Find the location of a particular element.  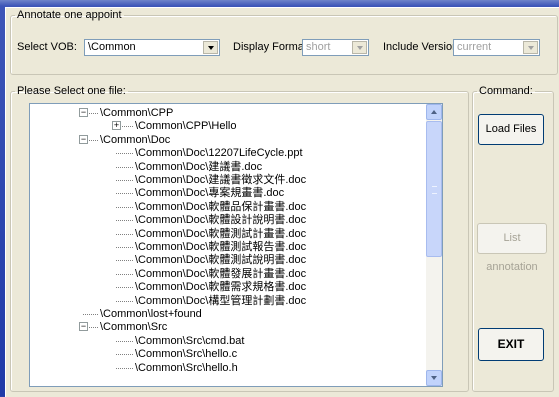

tree-node-label: \Common\Doc\軟體設計說明書.doc is located at coordinates (221, 220).